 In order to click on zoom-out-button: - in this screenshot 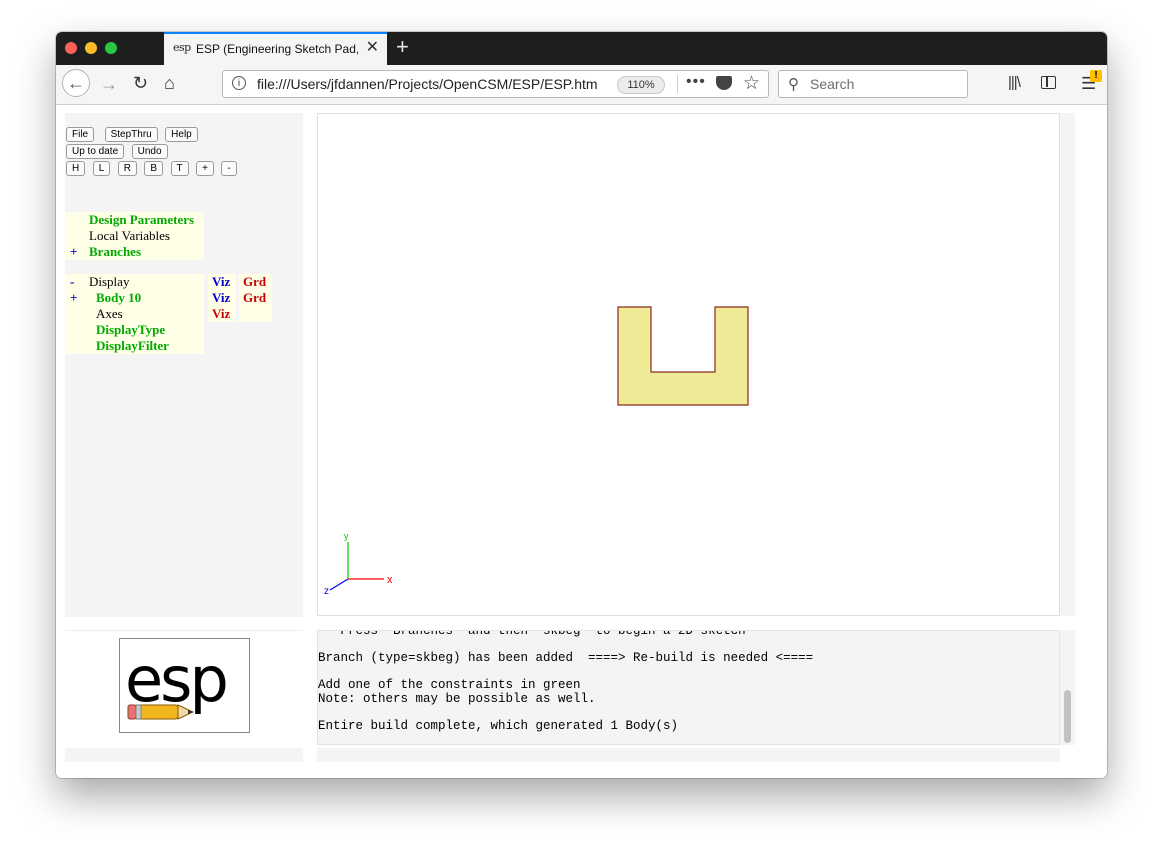, I will do `click(229, 168)`.